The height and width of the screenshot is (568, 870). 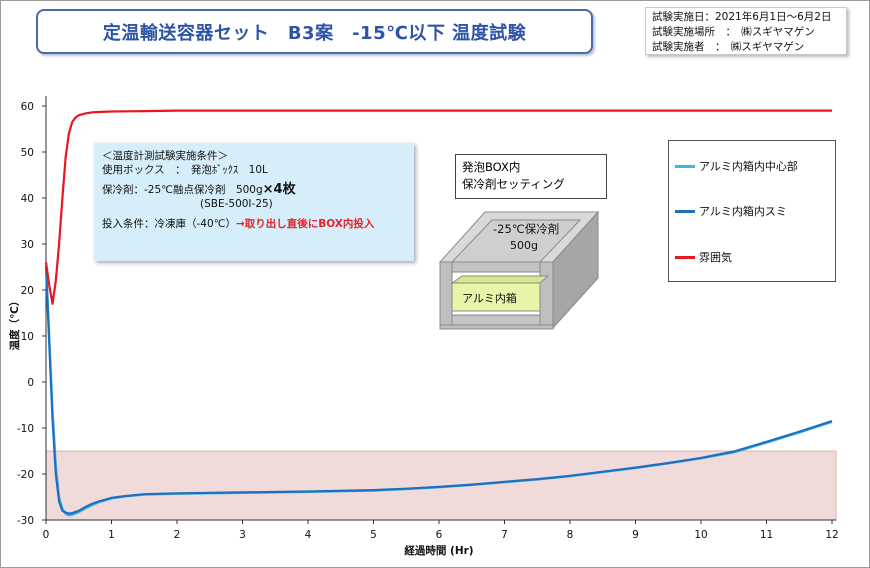 I want to click on legend-label-corner: アルミ内箱内スミ, so click(x=743, y=211).